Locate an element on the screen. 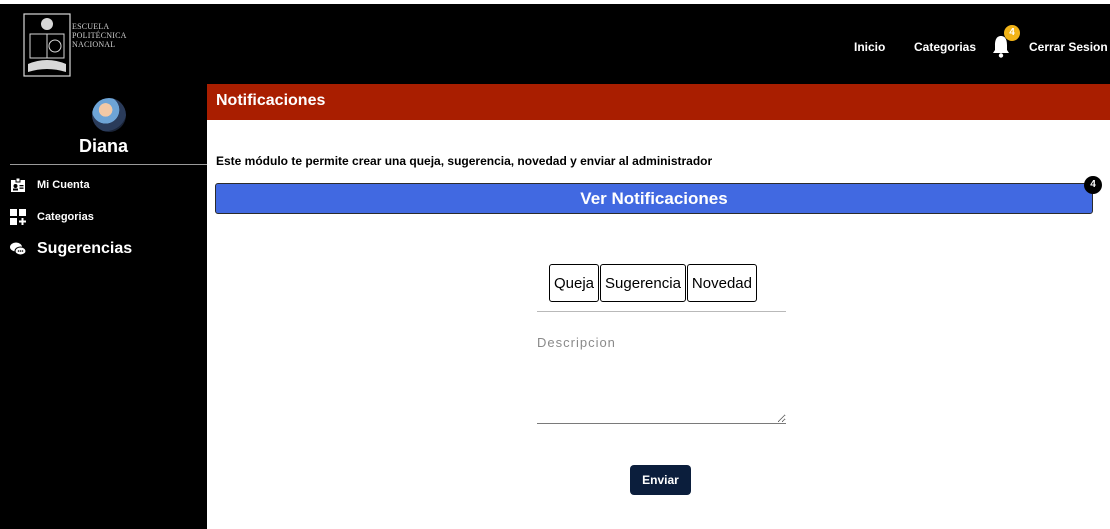 This screenshot has height=529, width=1110. logo-text-line: ESCUELA is located at coordinates (91, 26).